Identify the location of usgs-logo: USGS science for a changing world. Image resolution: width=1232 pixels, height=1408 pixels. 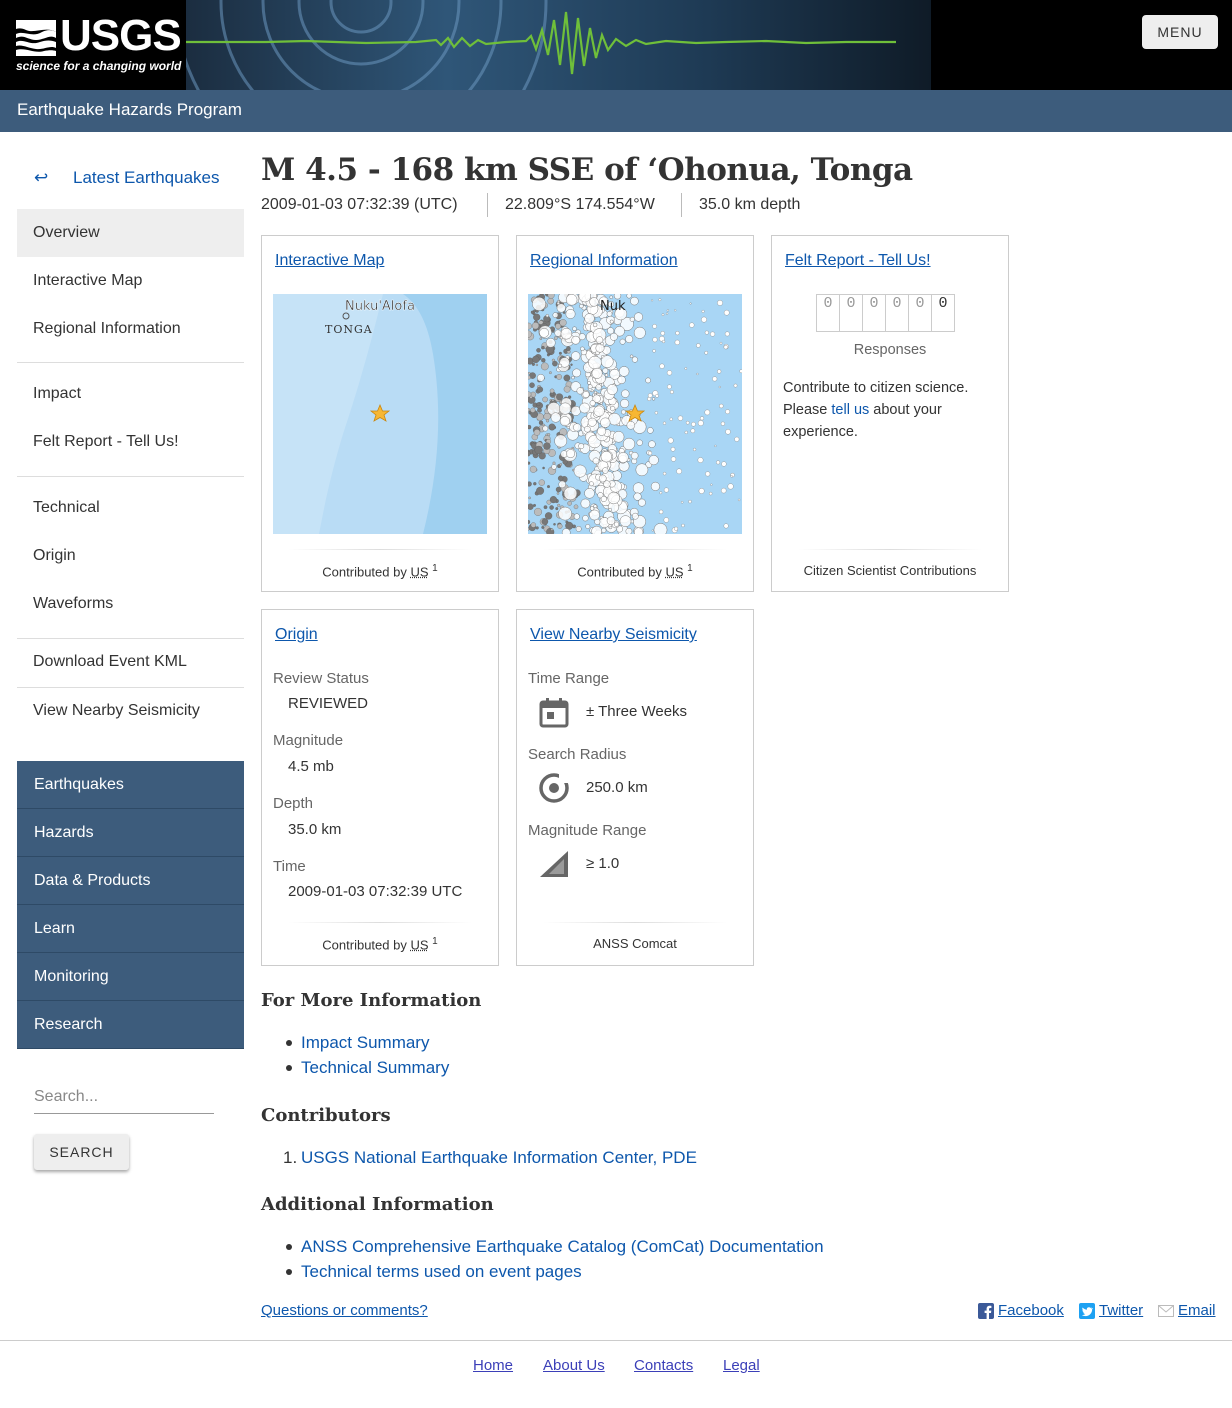
(99, 44).